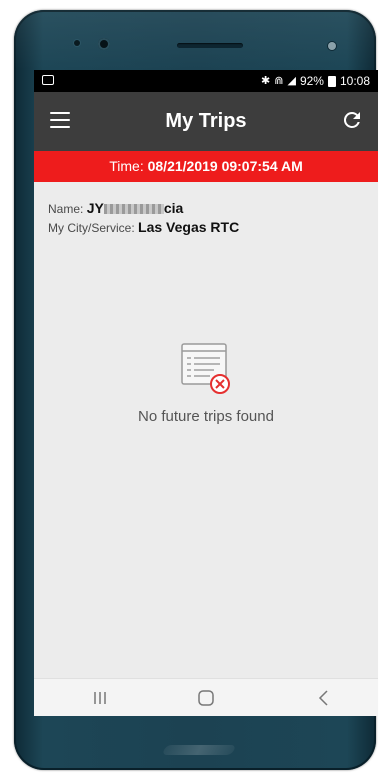 Image resolution: width=389 pixels, height=776 pixels. Describe the element at coordinates (206, 81) in the screenshot. I see `status-bar: ✱ ⋒ ◢ 92% 10:08` at that location.